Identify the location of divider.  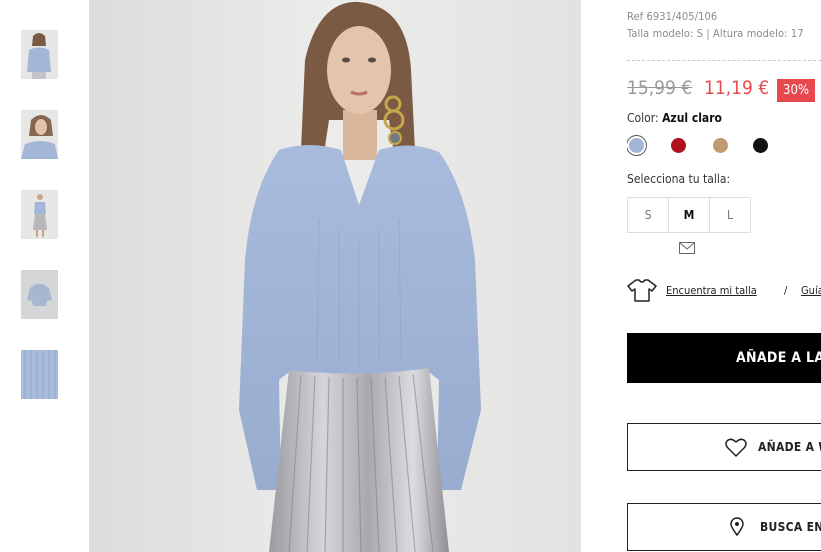
(724, 60).